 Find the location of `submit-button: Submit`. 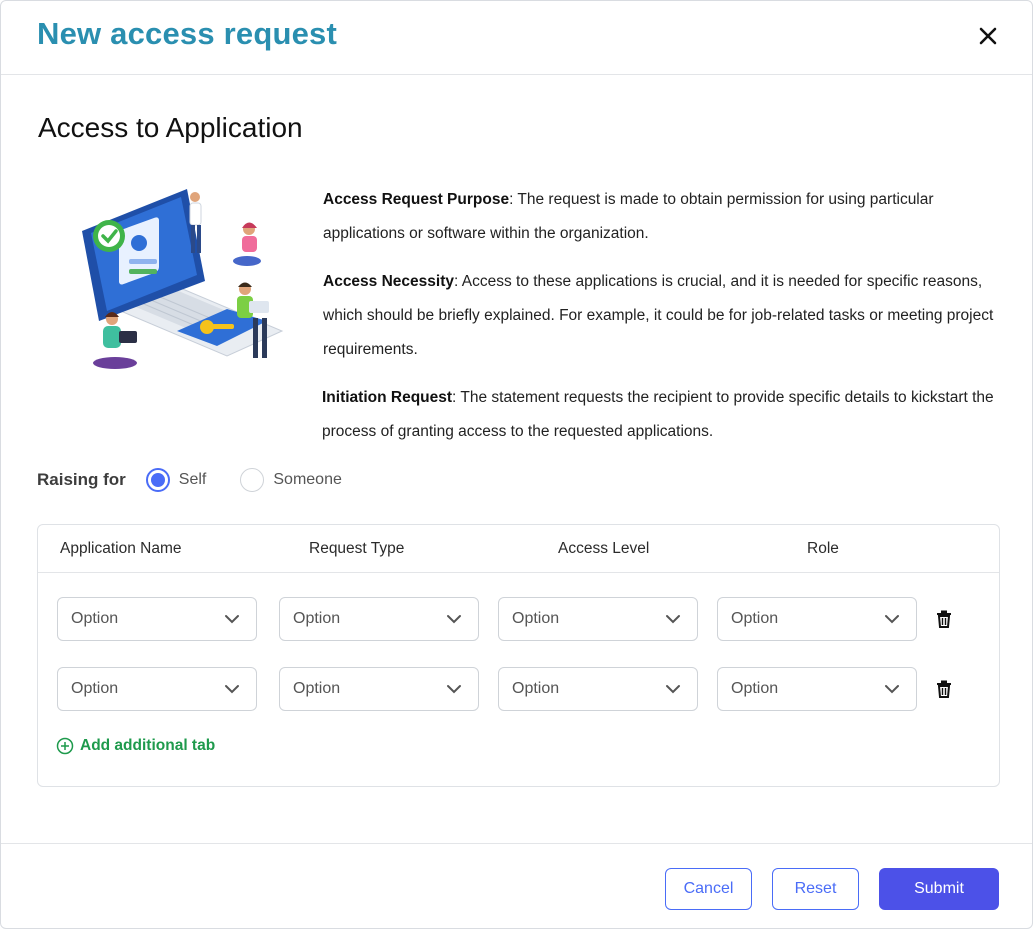

submit-button: Submit is located at coordinates (939, 889).